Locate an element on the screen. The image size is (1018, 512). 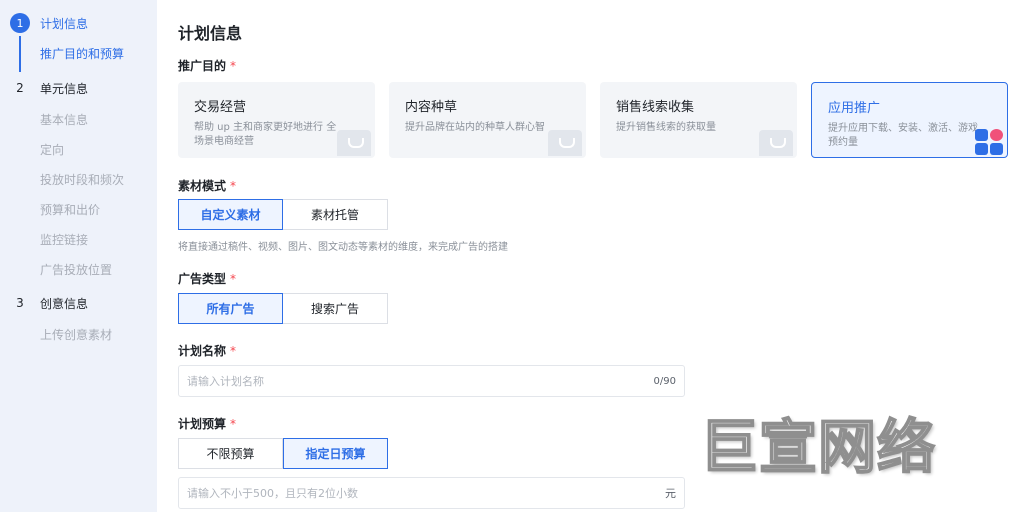
plan-name-label: 计划名称 * is located at coordinates (207, 350).